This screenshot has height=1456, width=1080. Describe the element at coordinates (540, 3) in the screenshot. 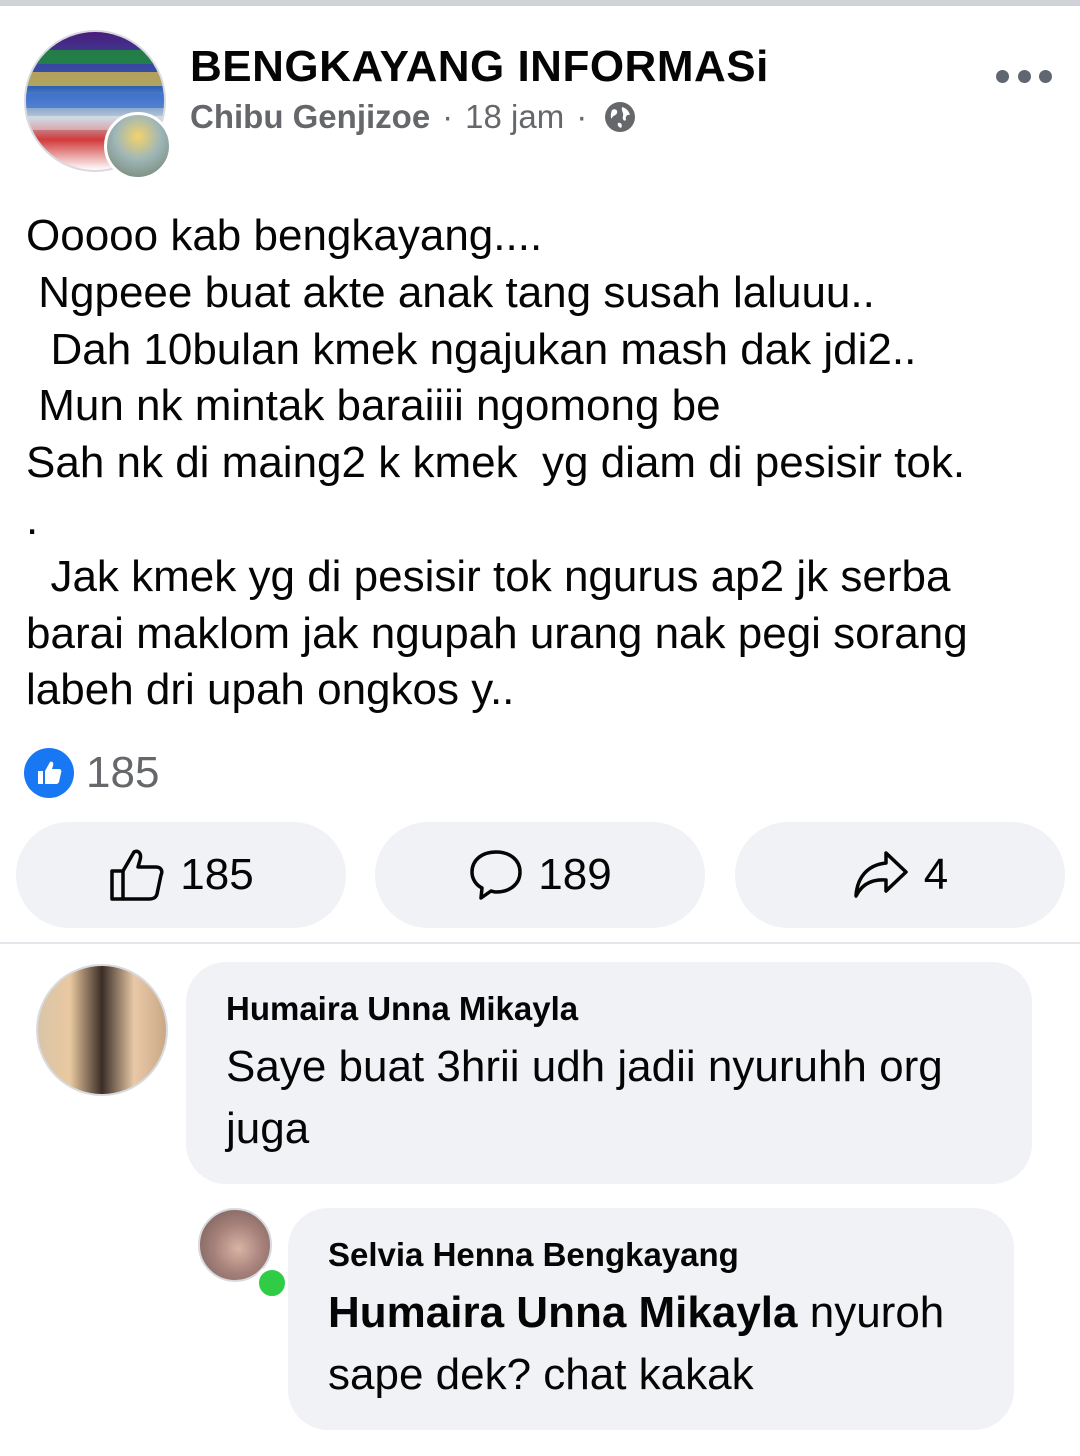

I see `top-divider` at that location.